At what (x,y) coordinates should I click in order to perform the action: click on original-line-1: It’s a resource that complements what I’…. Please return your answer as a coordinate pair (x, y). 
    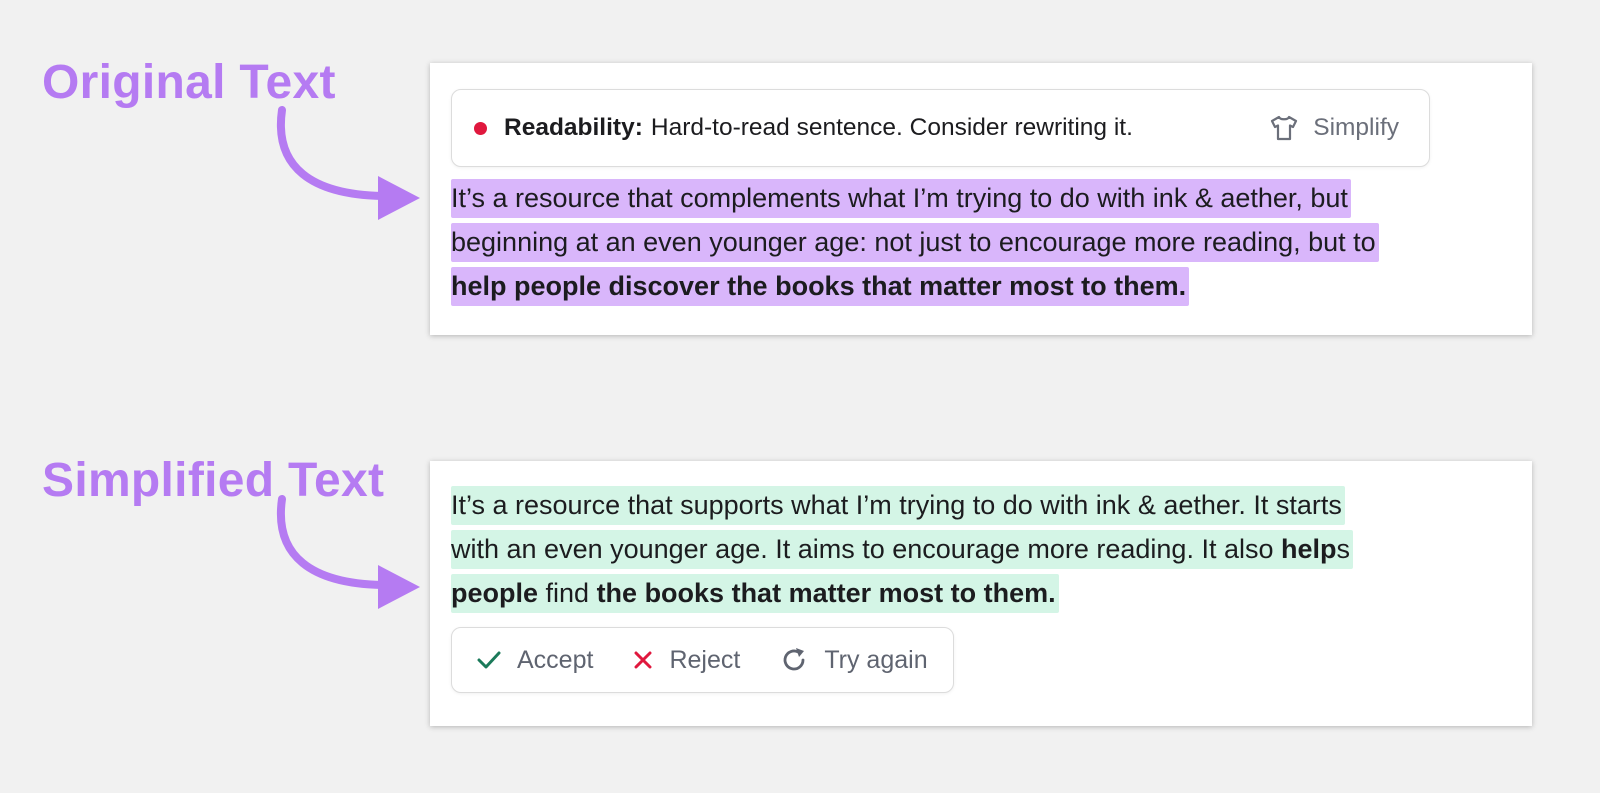
    Looking at the image, I should click on (901, 198).